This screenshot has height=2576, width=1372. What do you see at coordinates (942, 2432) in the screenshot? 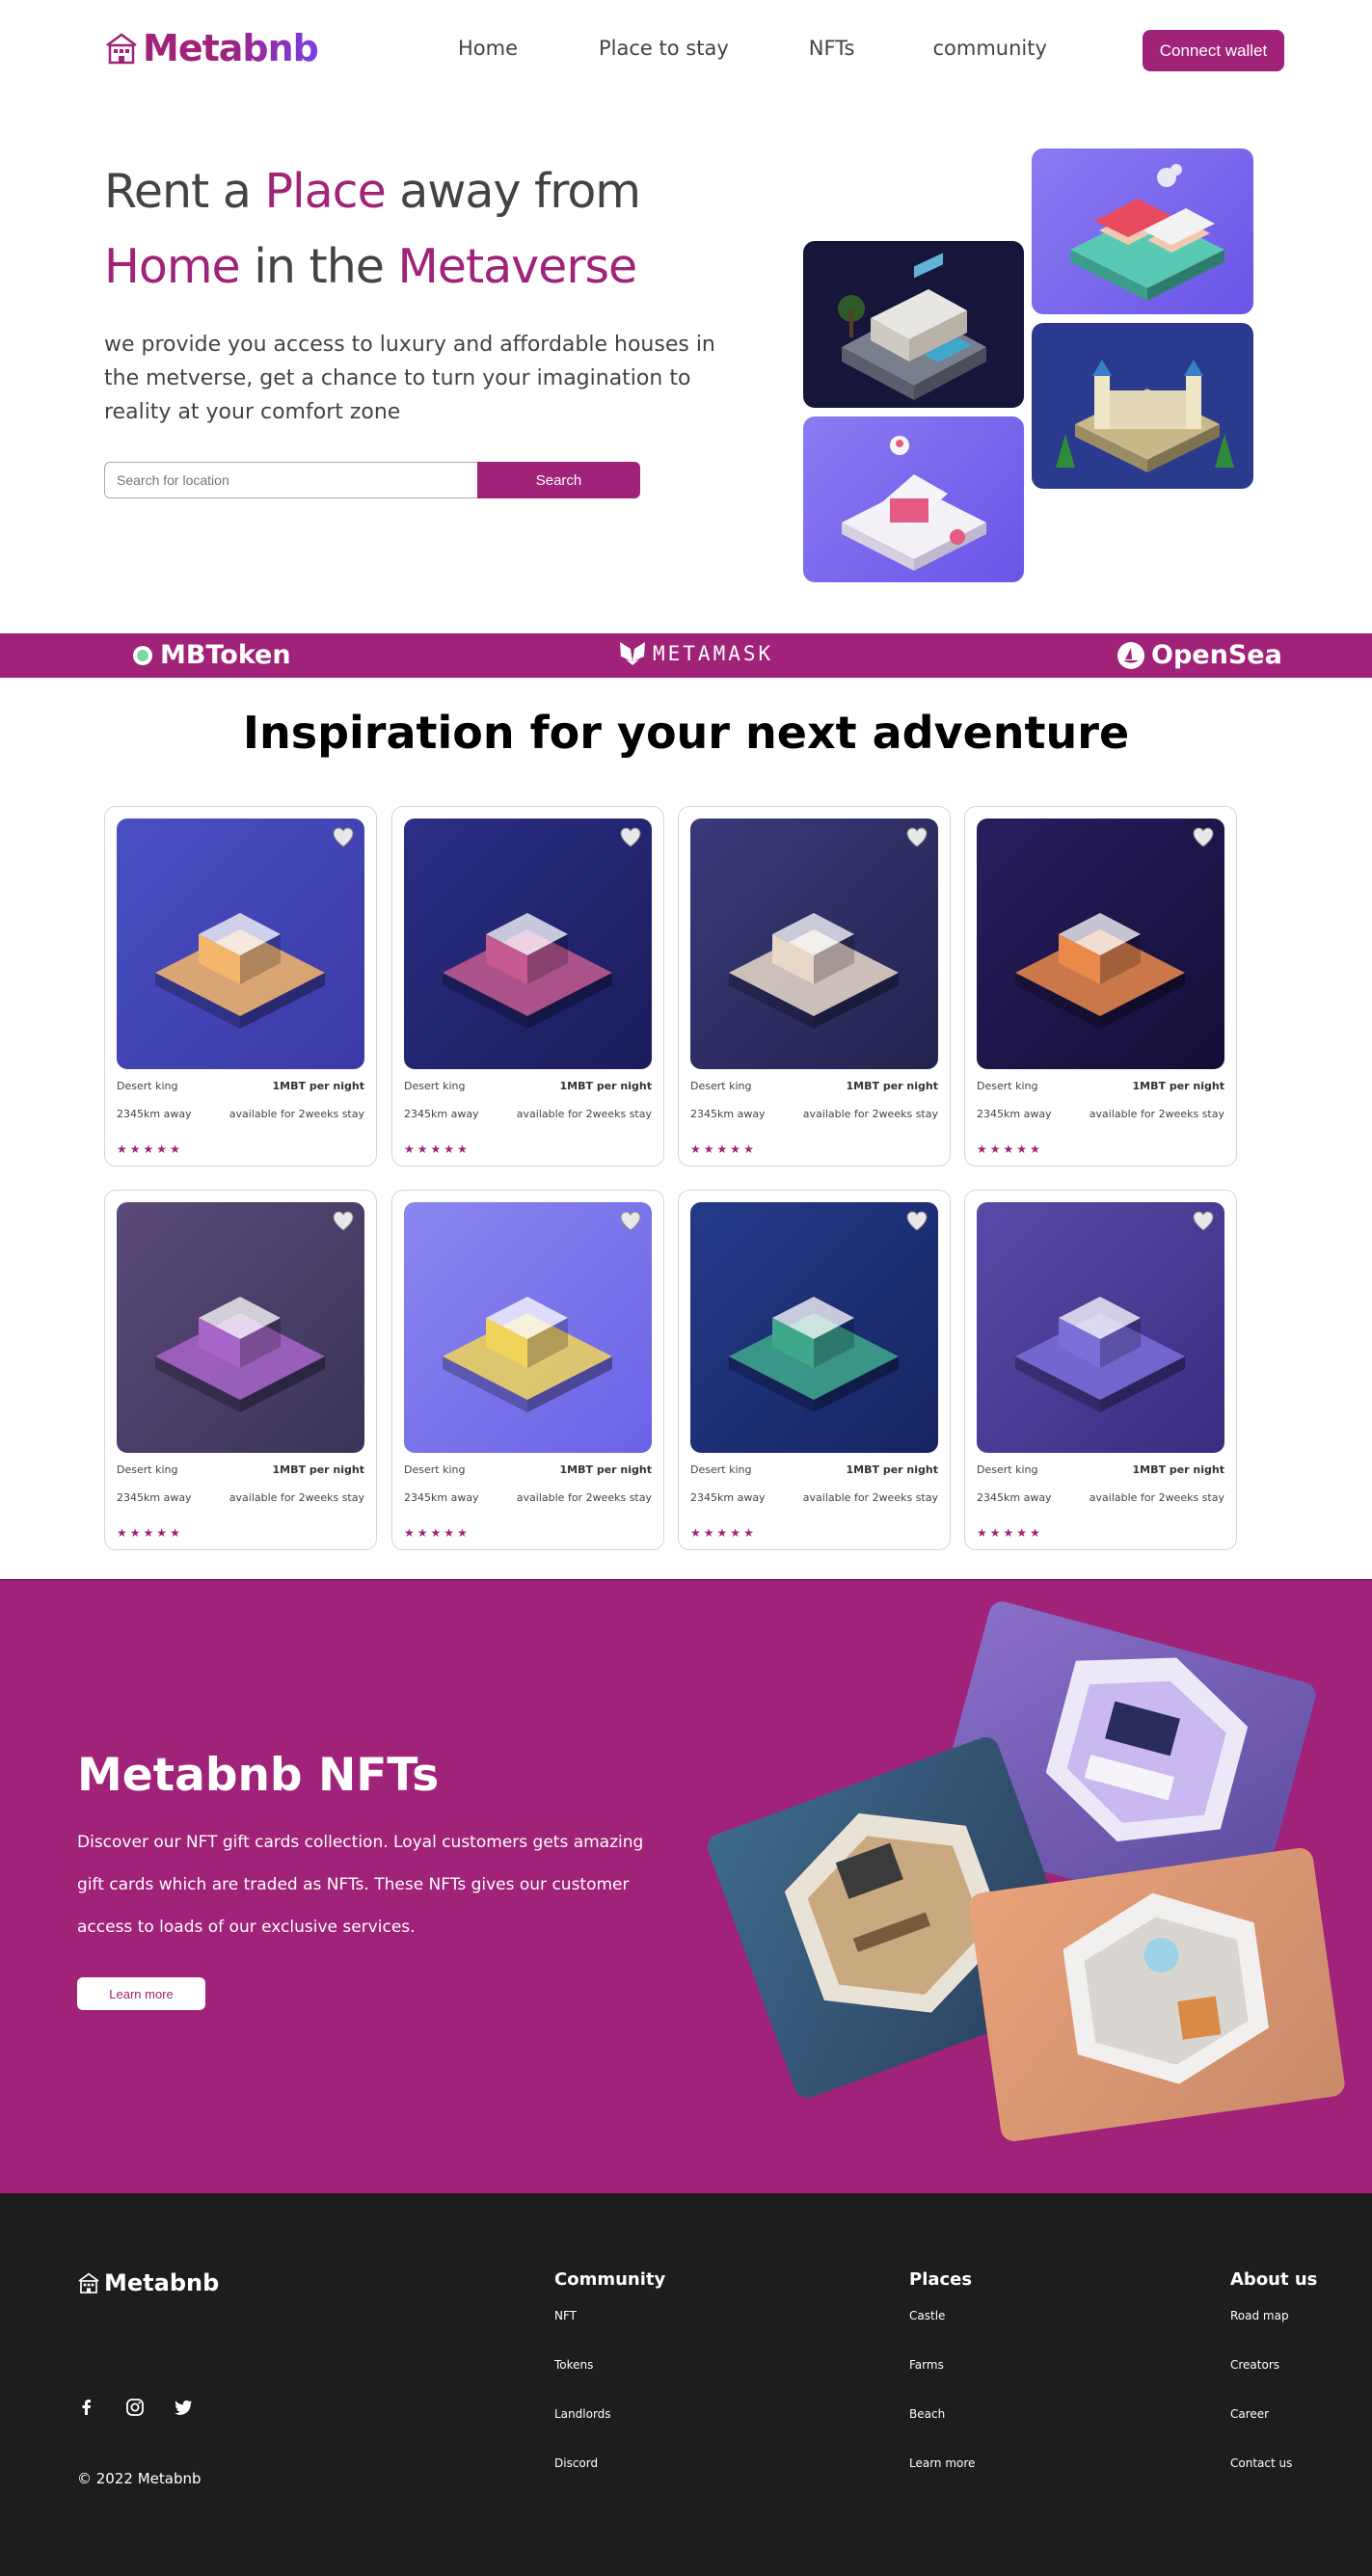
I see `footer-link-beach: Beach` at bounding box center [942, 2432].